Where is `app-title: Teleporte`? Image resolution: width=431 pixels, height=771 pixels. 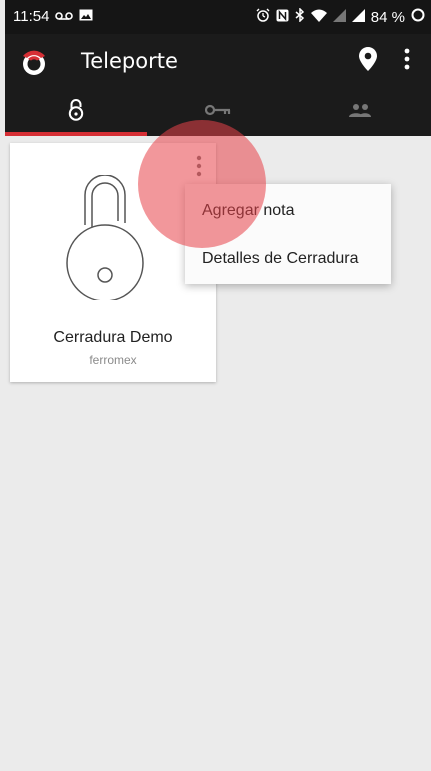
app-title: Teleporte is located at coordinates (129, 61).